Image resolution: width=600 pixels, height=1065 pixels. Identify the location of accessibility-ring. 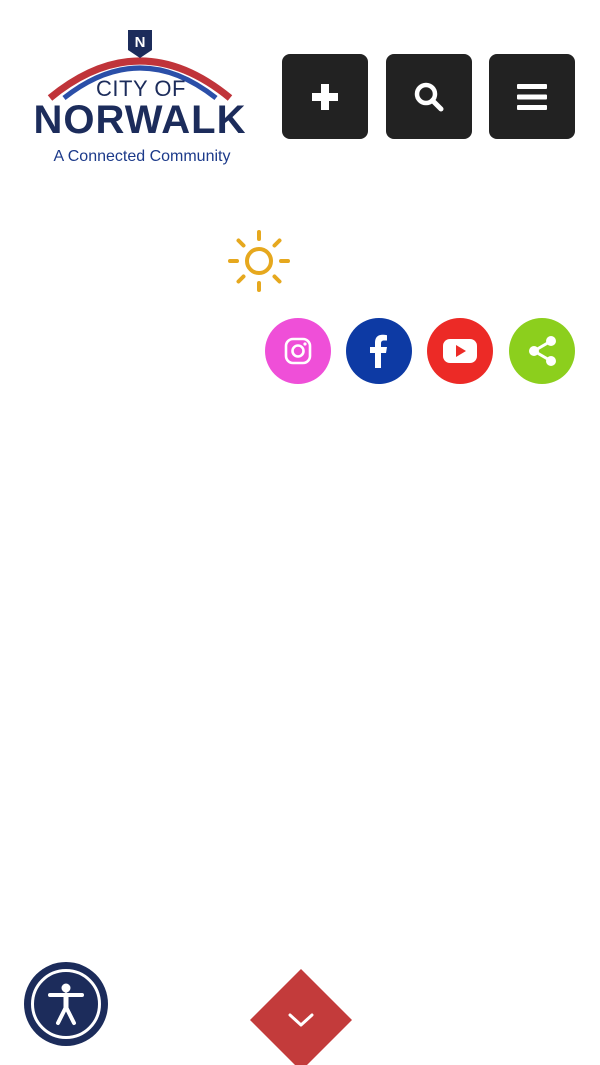
(66, 1004).